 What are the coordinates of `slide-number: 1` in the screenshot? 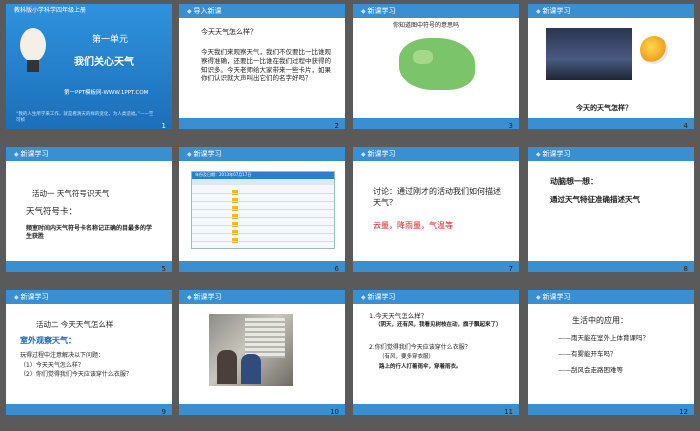 It's located at (163, 125).